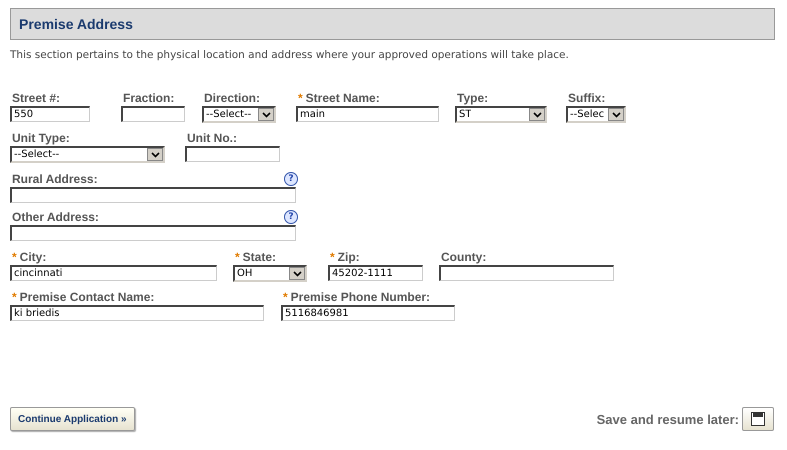  I want to click on field-label: Suffix:, so click(587, 98).